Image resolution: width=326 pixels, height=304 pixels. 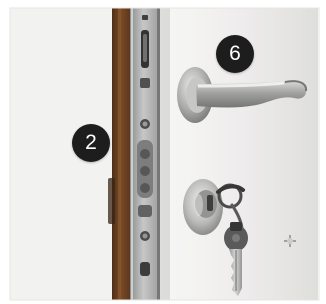 What do you see at coordinates (91, 143) in the screenshot?
I see `frame-callout-badge: 2` at bounding box center [91, 143].